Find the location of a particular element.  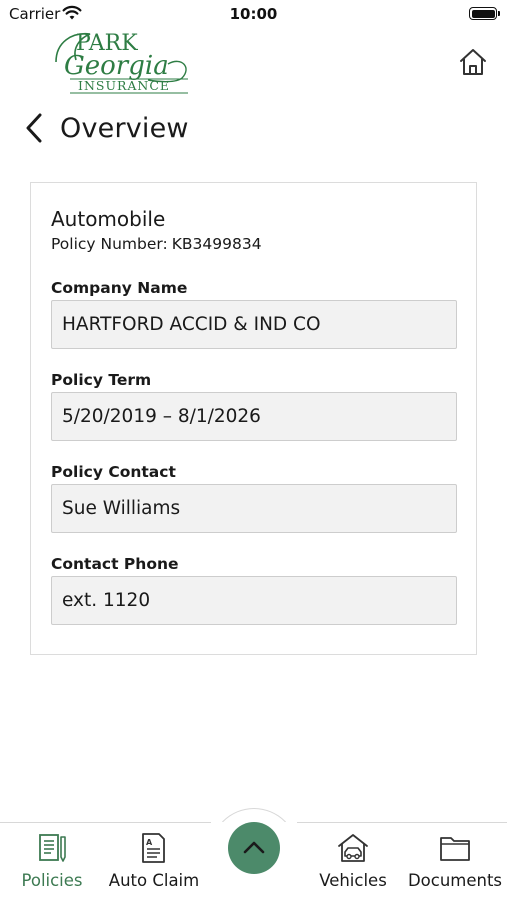

field-label: Policy Contact is located at coordinates (113, 472).